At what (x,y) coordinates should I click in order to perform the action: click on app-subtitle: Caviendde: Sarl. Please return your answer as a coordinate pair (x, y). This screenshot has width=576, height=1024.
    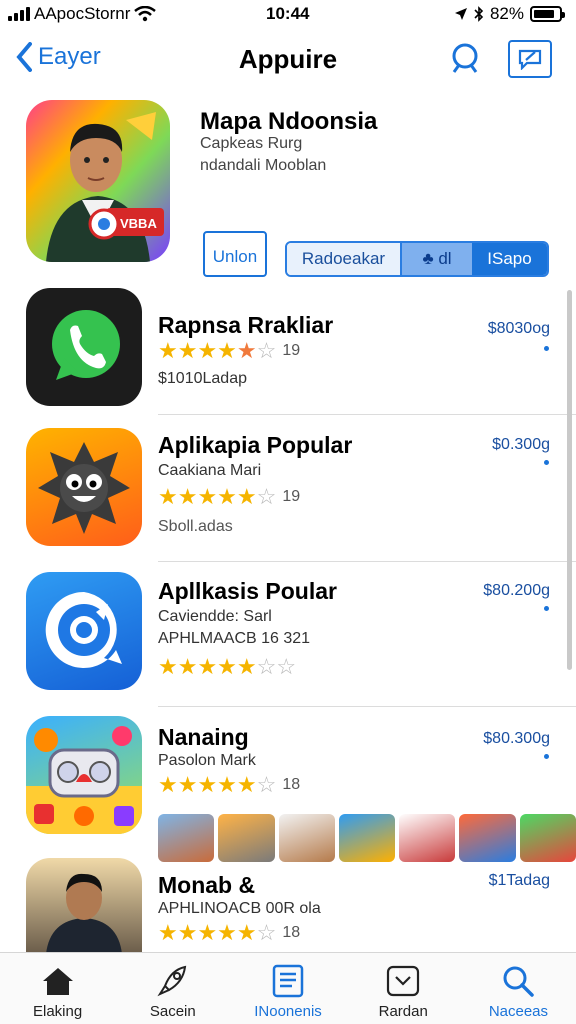
    Looking at the image, I should click on (215, 616).